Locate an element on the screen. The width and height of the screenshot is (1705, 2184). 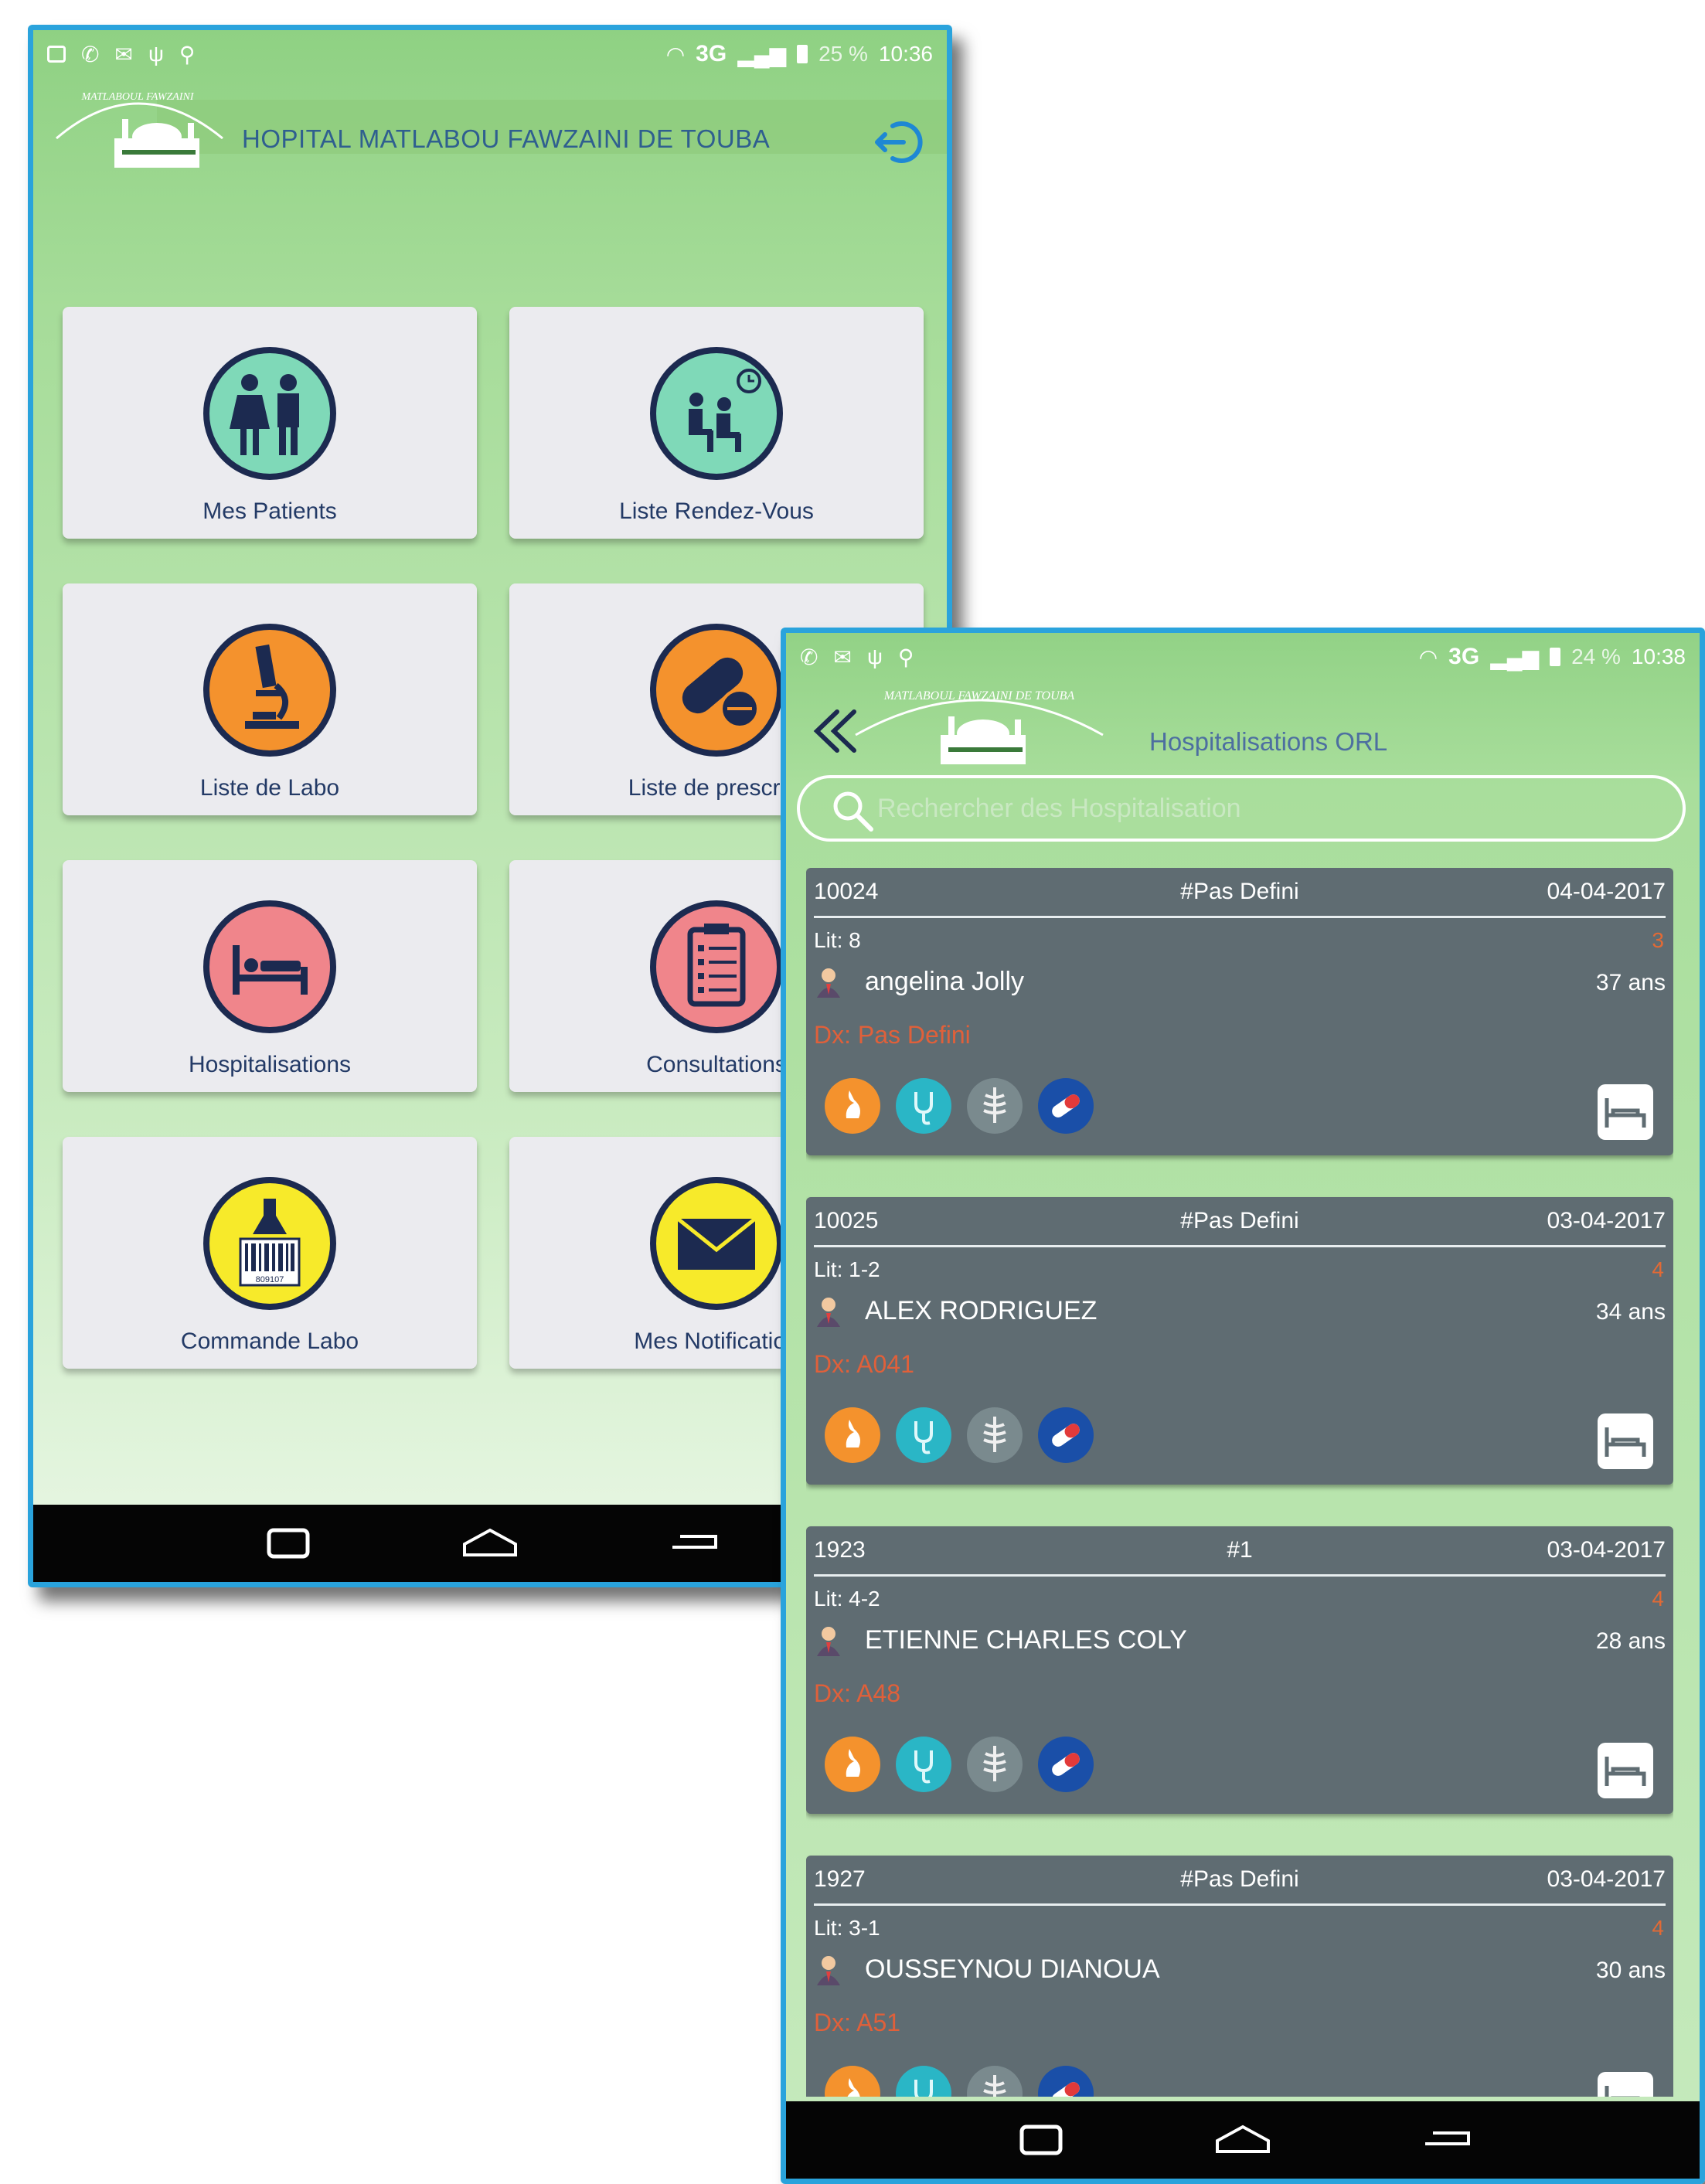
gallery-icon is located at coordinates (57, 54).